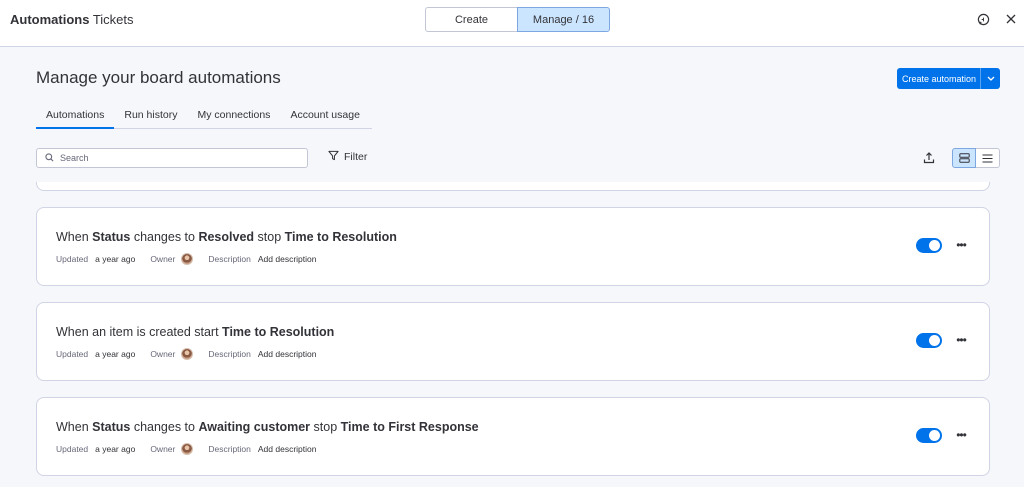 The image size is (1024, 487). Describe the element at coordinates (983, 19) in the screenshot. I see `feedback-icon` at that location.